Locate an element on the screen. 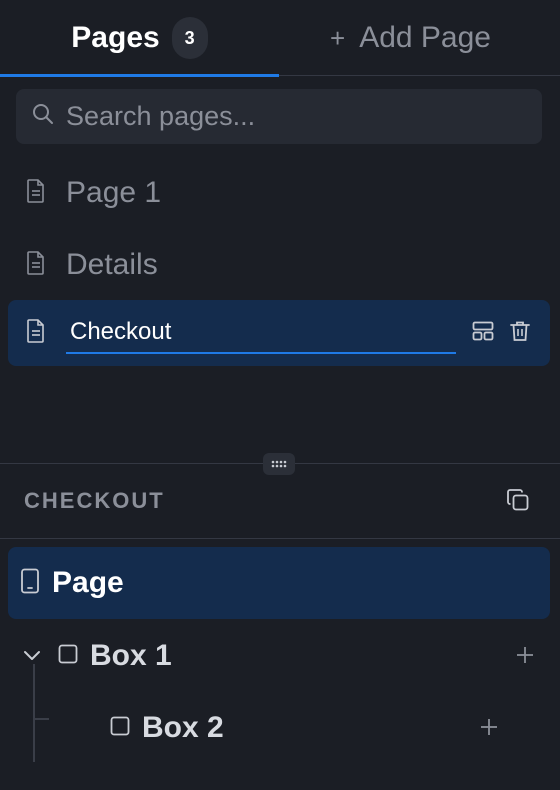  search-input is located at coordinates (296, 116).